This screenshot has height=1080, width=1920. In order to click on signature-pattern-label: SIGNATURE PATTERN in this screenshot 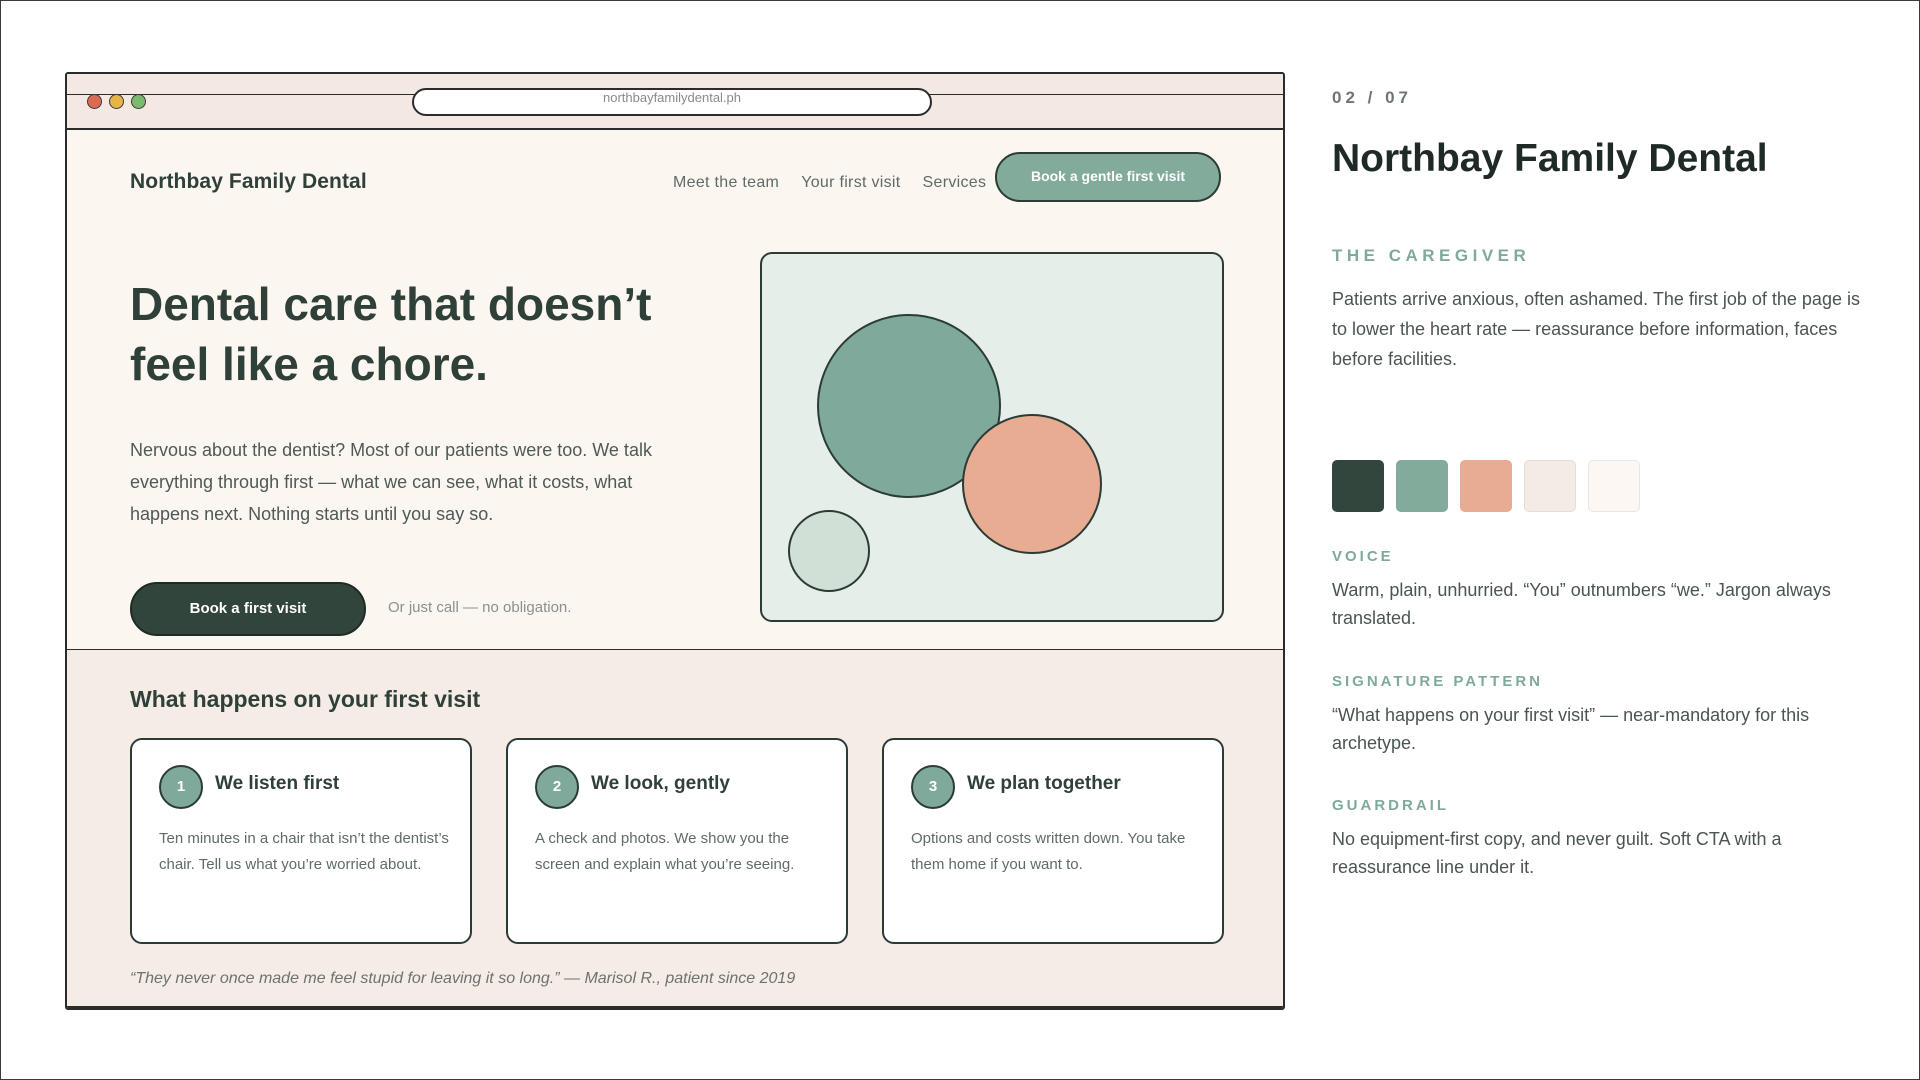, I will do `click(1437, 681)`.